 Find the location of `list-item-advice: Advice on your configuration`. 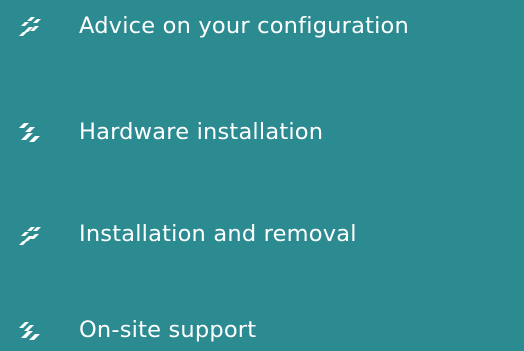

list-item-advice: Advice on your configuration is located at coordinates (212, 26).